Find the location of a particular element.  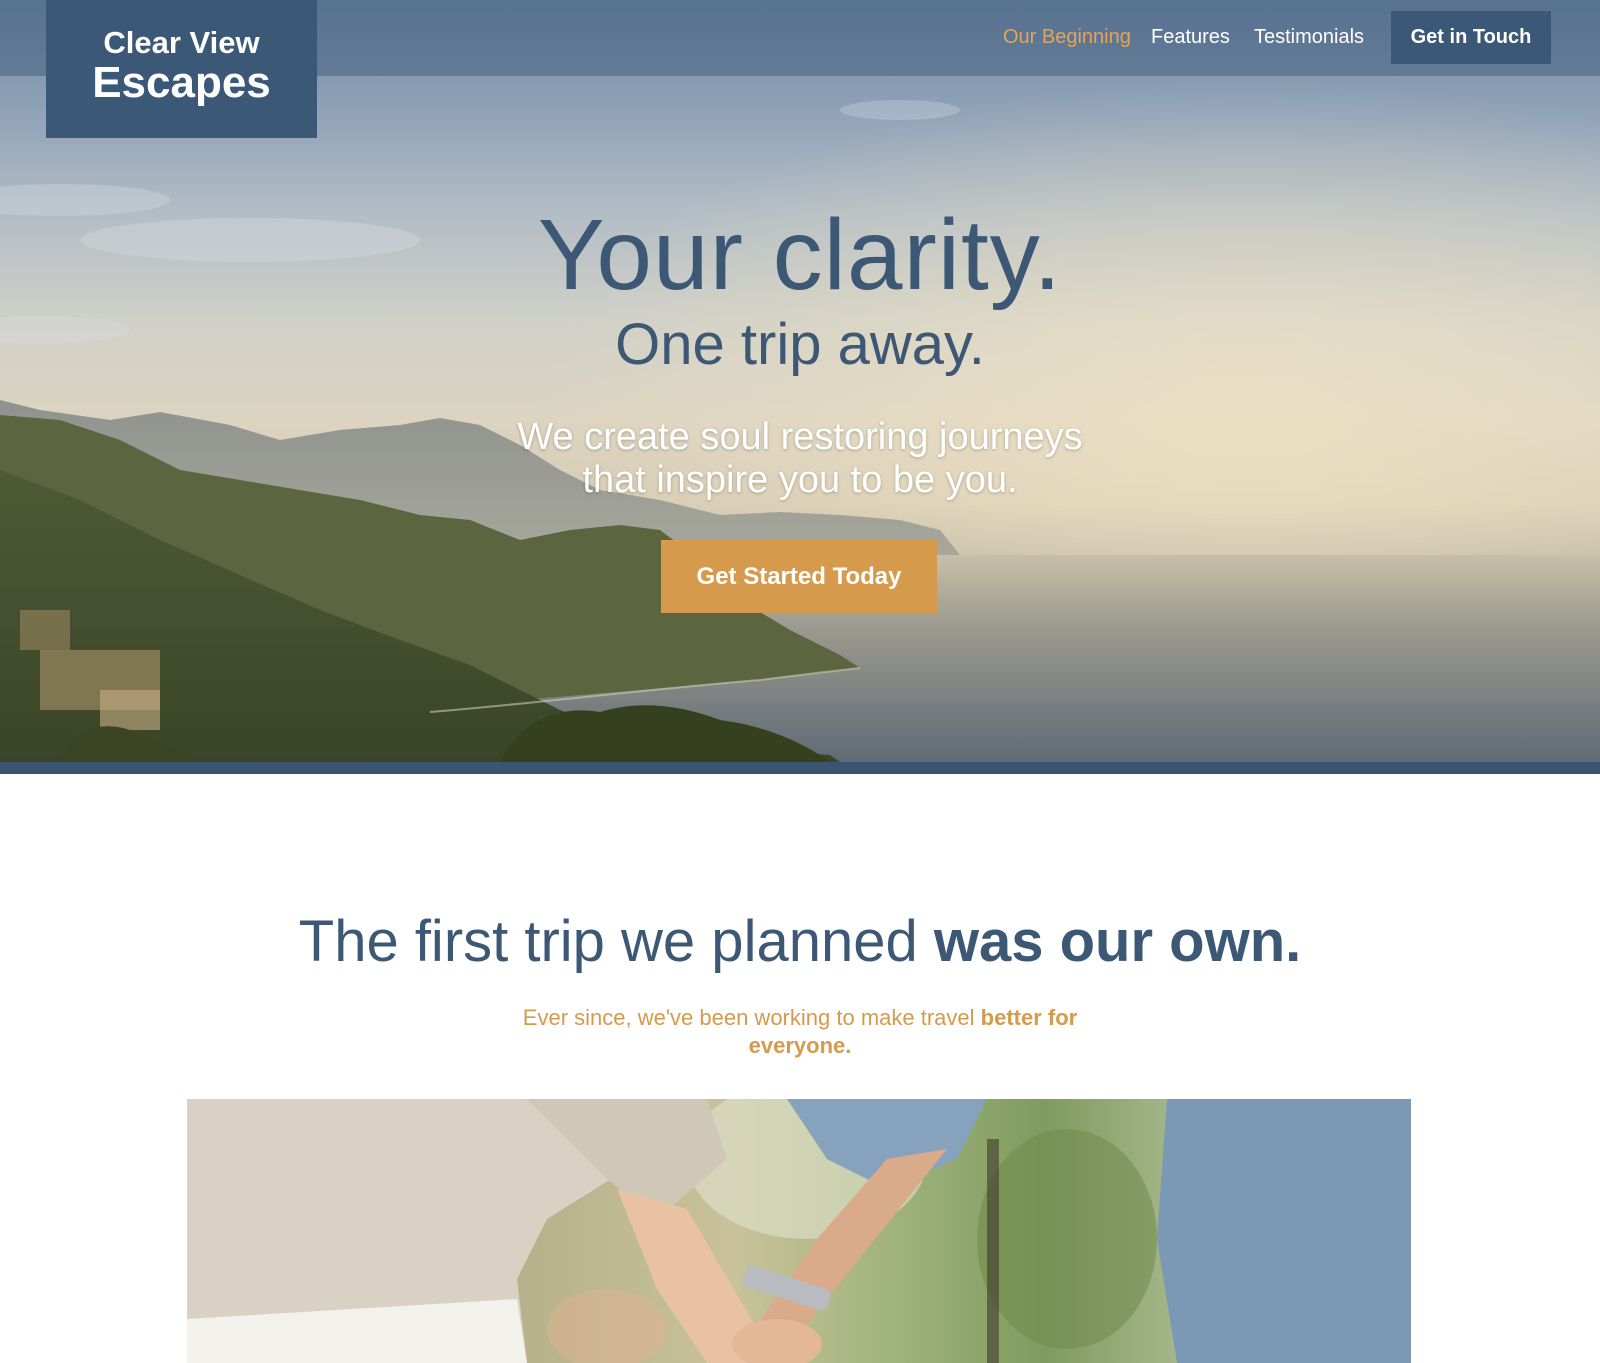

story-heading-light: The first trip we planned is located at coordinates (616, 941).